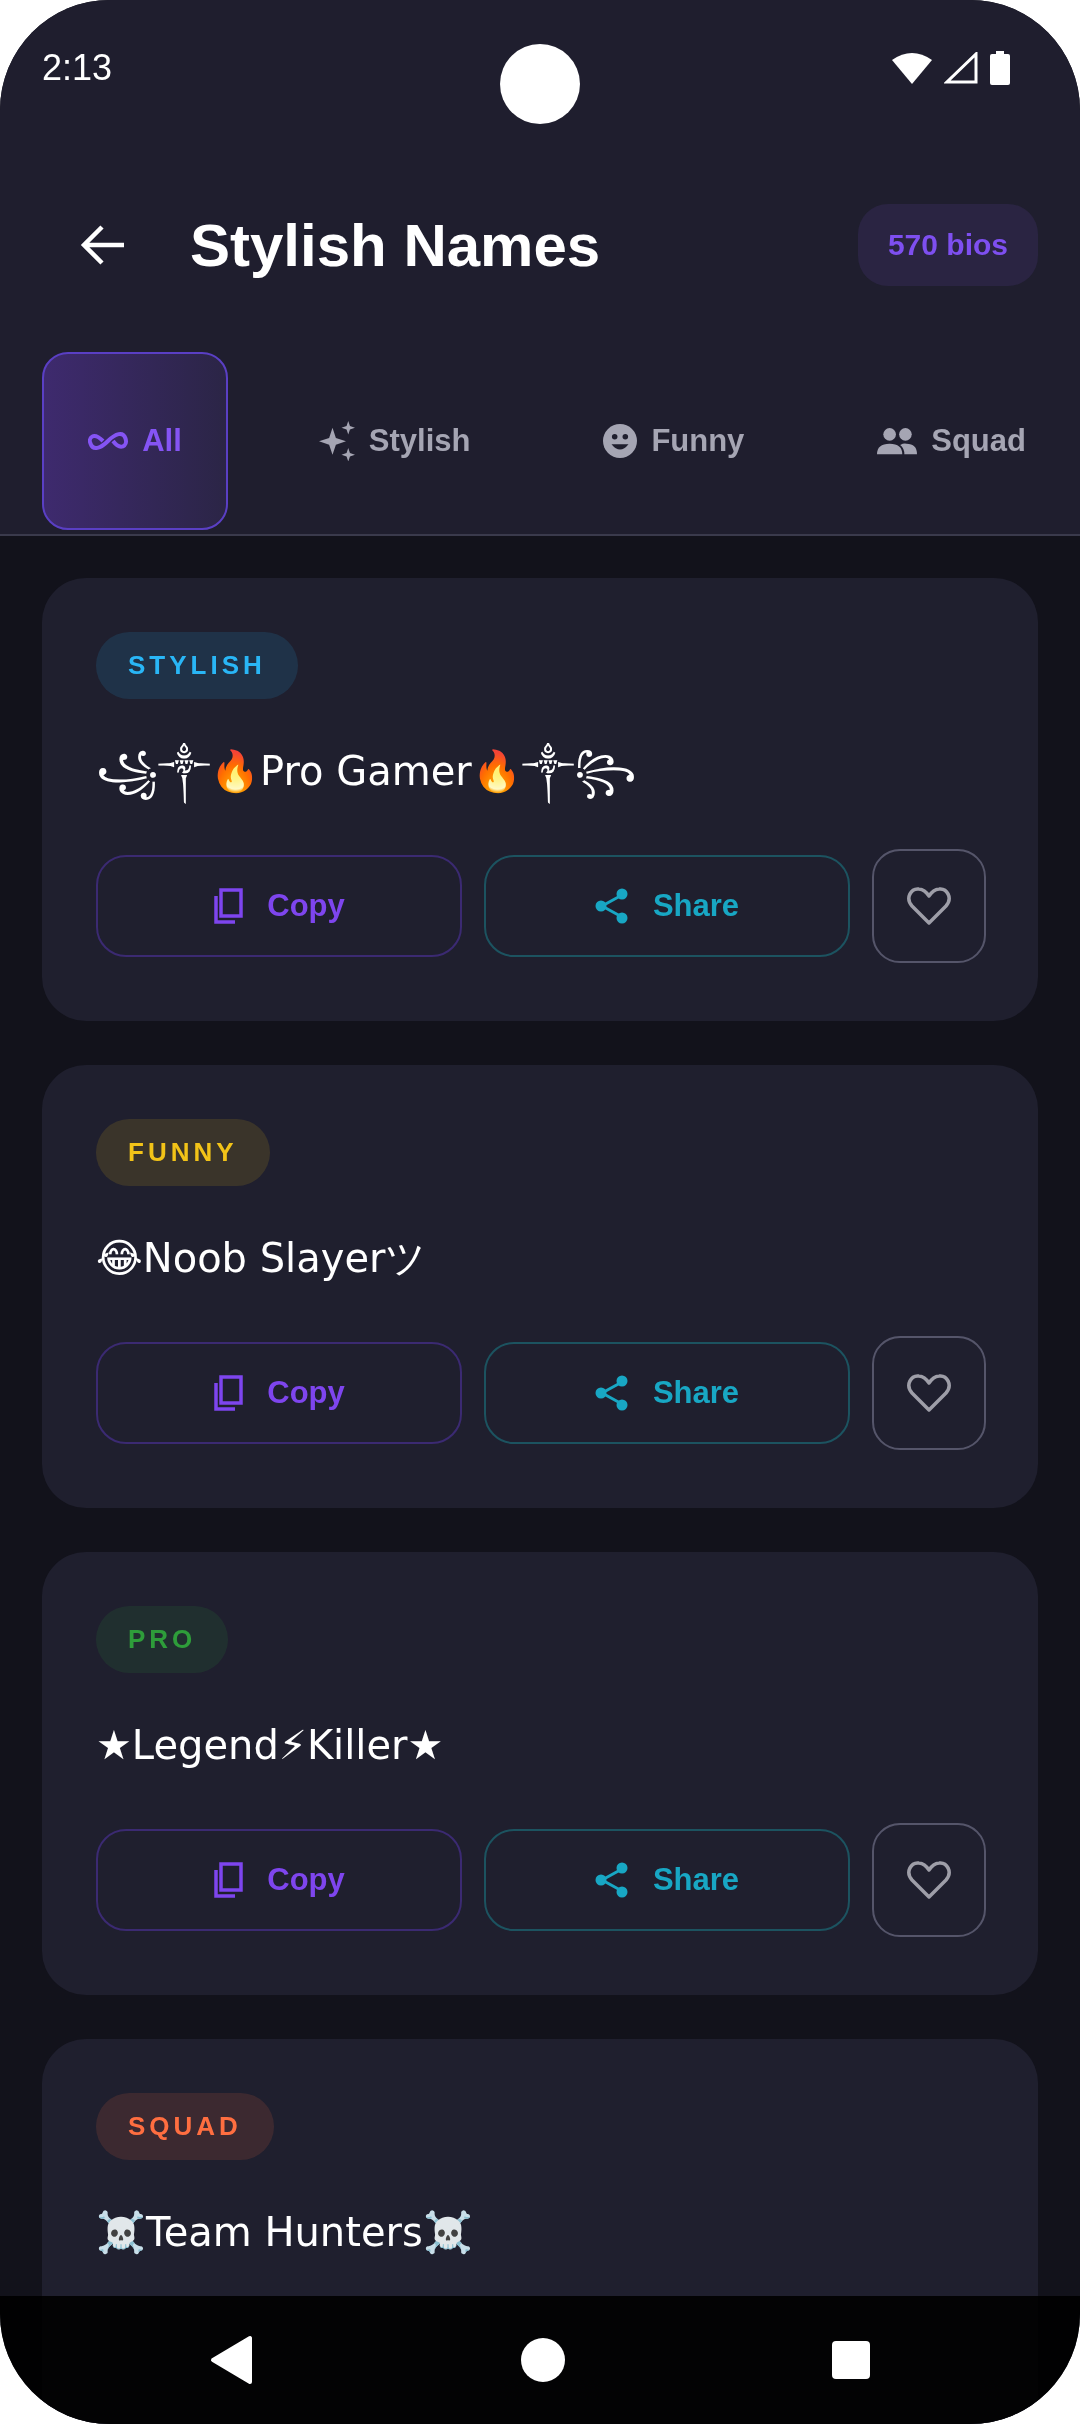 Image resolution: width=1080 pixels, height=2424 pixels. What do you see at coordinates (912, 68) in the screenshot?
I see `wifi-icon` at bounding box center [912, 68].